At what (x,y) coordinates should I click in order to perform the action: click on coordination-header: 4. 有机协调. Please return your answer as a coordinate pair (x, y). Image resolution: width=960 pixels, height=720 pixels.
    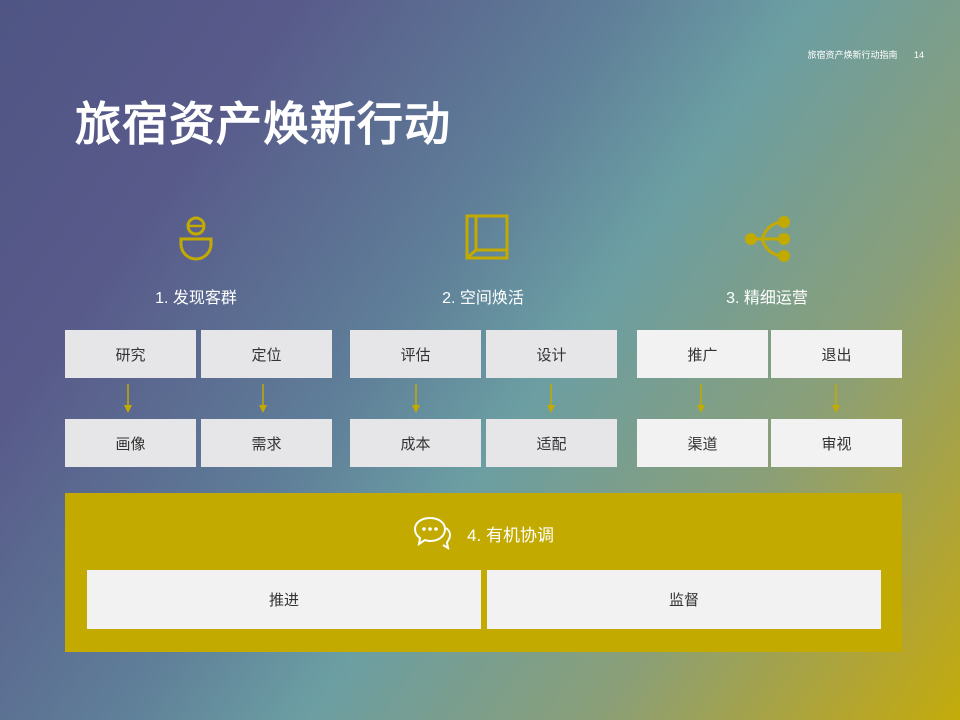
    Looking at the image, I should click on (483, 533).